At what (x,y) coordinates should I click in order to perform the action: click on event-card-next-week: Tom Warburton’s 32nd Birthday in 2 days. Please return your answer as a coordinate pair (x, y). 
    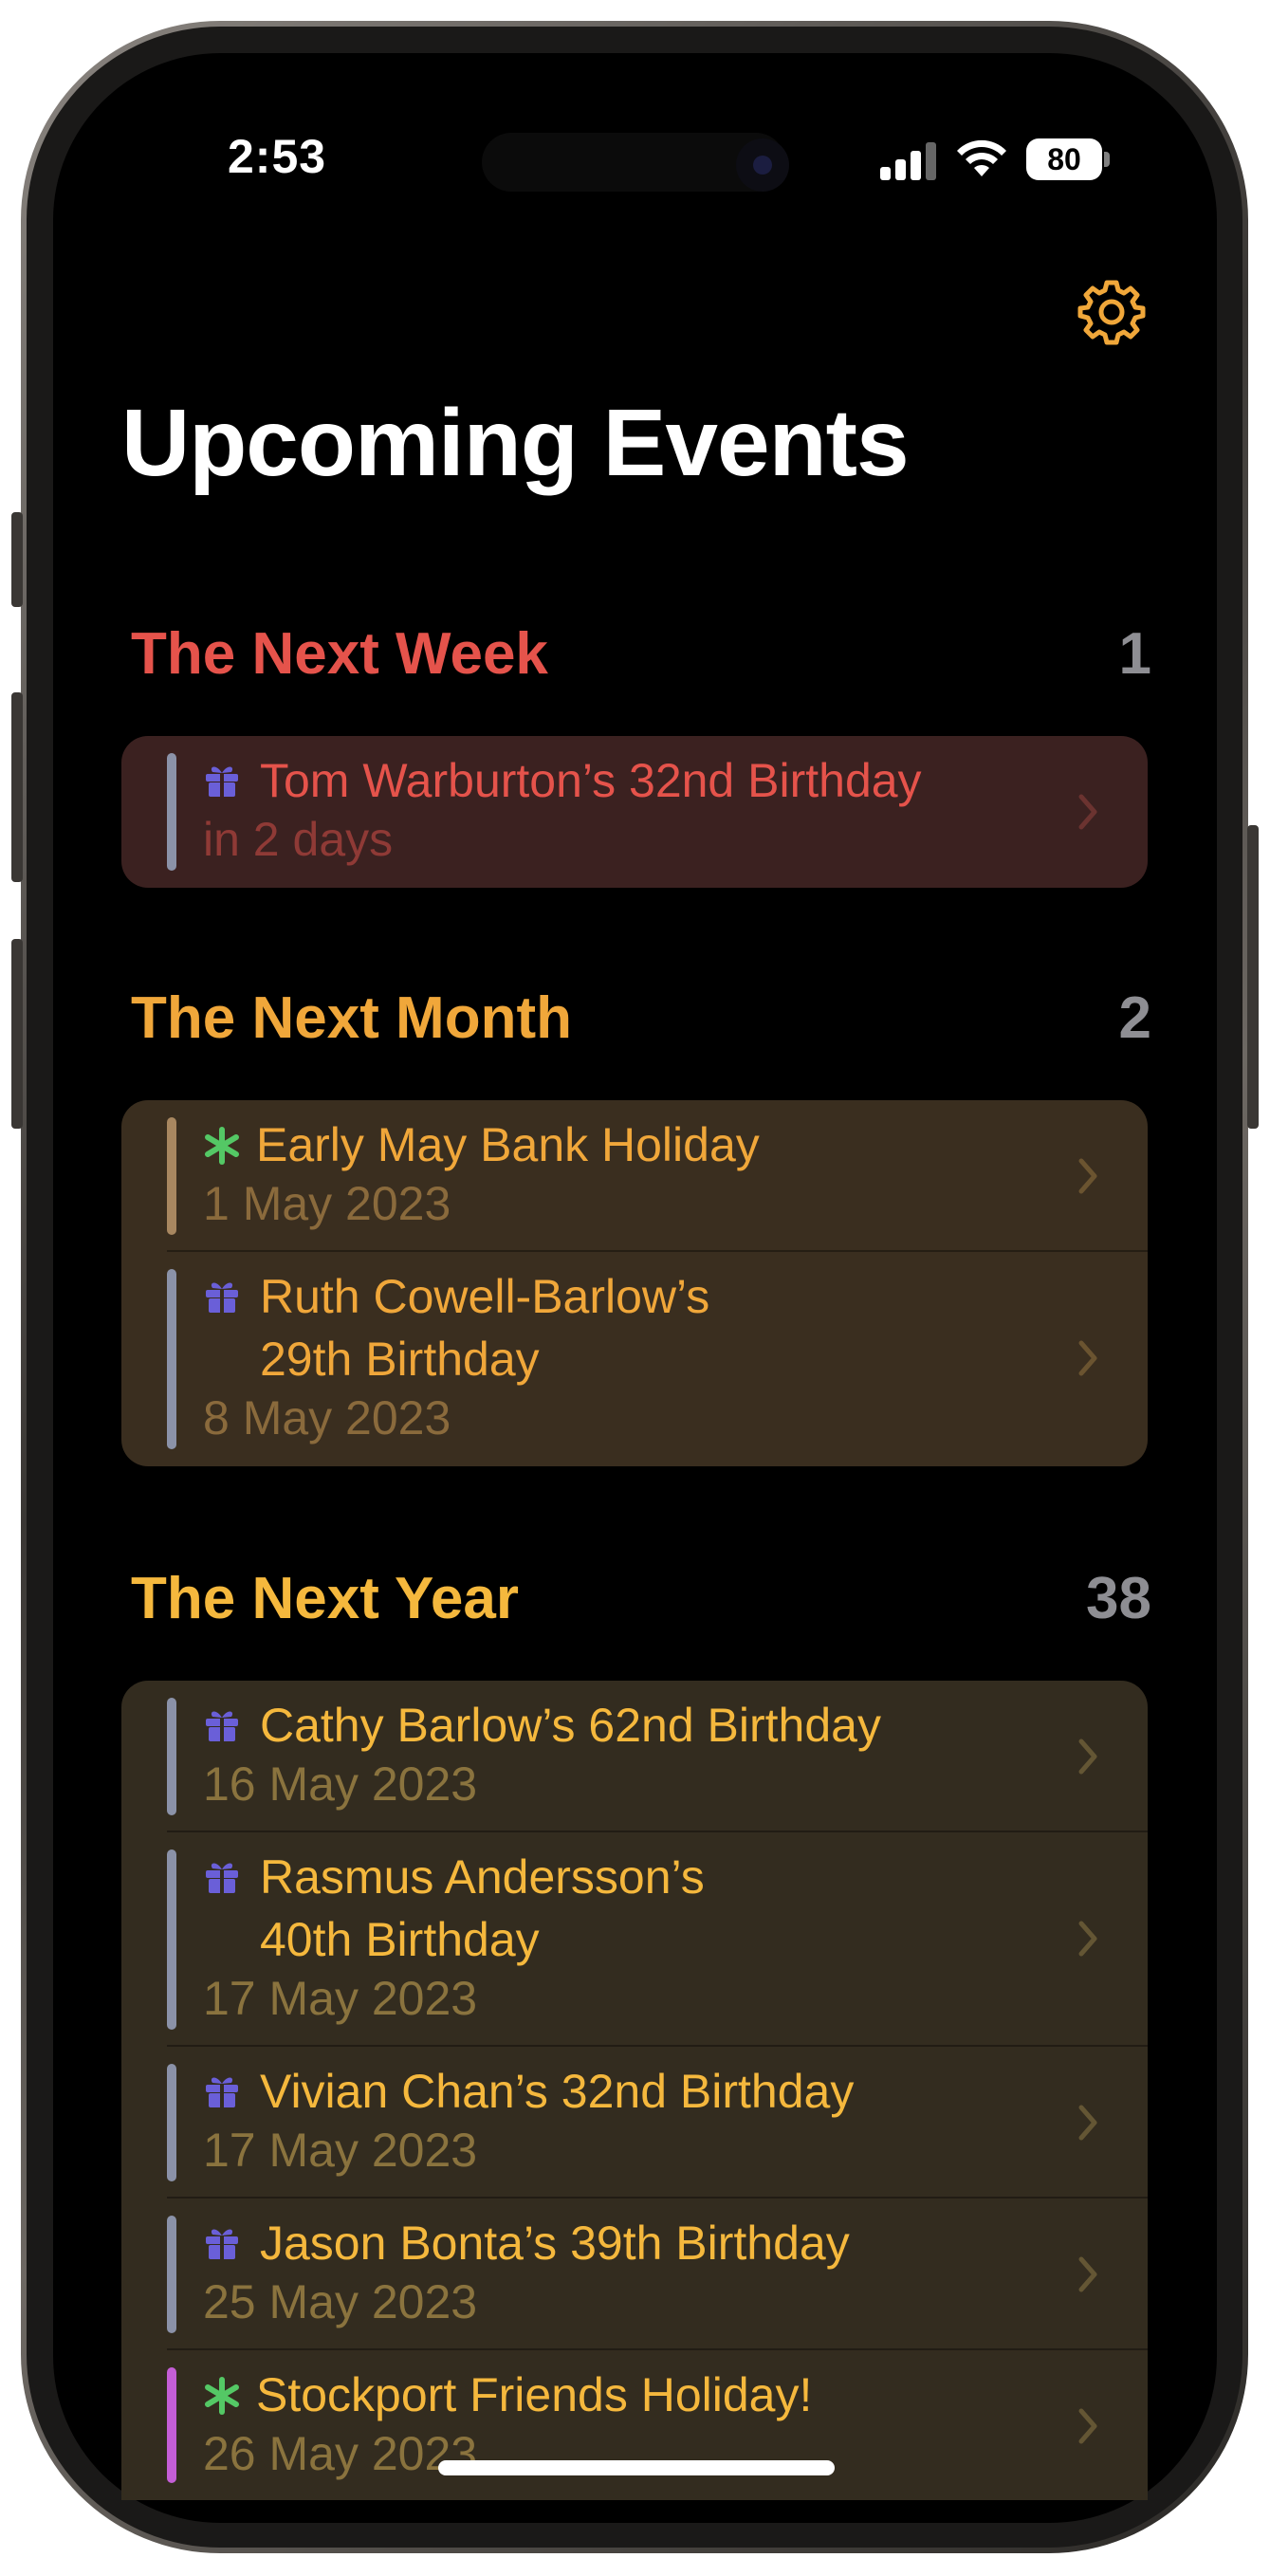
    Looking at the image, I should click on (634, 812).